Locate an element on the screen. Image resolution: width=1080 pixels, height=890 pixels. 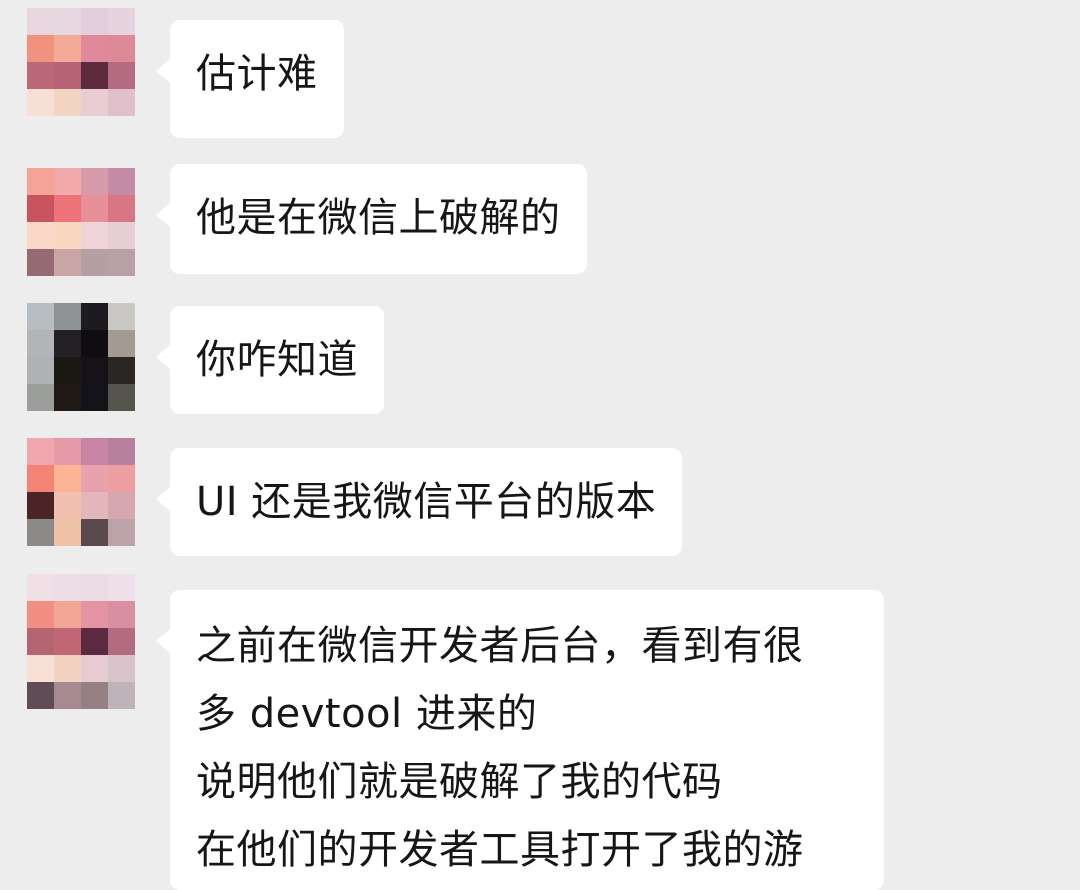
message-text: 你咋知道 is located at coordinates (277, 360).